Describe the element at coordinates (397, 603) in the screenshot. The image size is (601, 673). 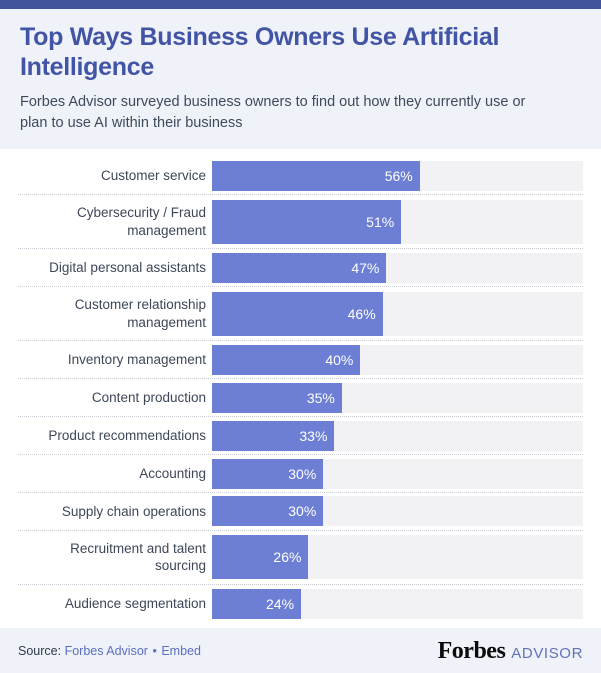
I see `bar-track: 24%` at that location.